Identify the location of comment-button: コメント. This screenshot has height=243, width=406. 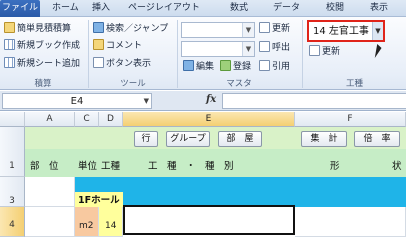
(117, 46).